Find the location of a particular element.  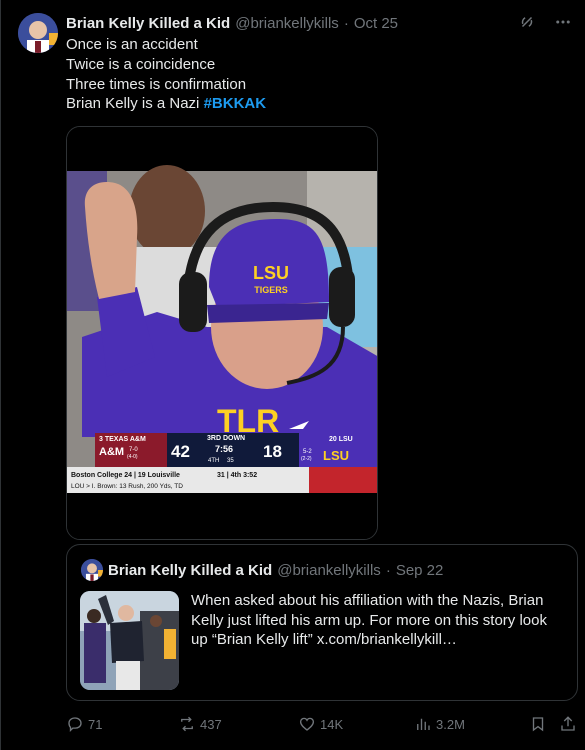

ticker-line-2: LOU > I. Brown: 13 Rush, 200 Yds, TD is located at coordinates (127, 486).